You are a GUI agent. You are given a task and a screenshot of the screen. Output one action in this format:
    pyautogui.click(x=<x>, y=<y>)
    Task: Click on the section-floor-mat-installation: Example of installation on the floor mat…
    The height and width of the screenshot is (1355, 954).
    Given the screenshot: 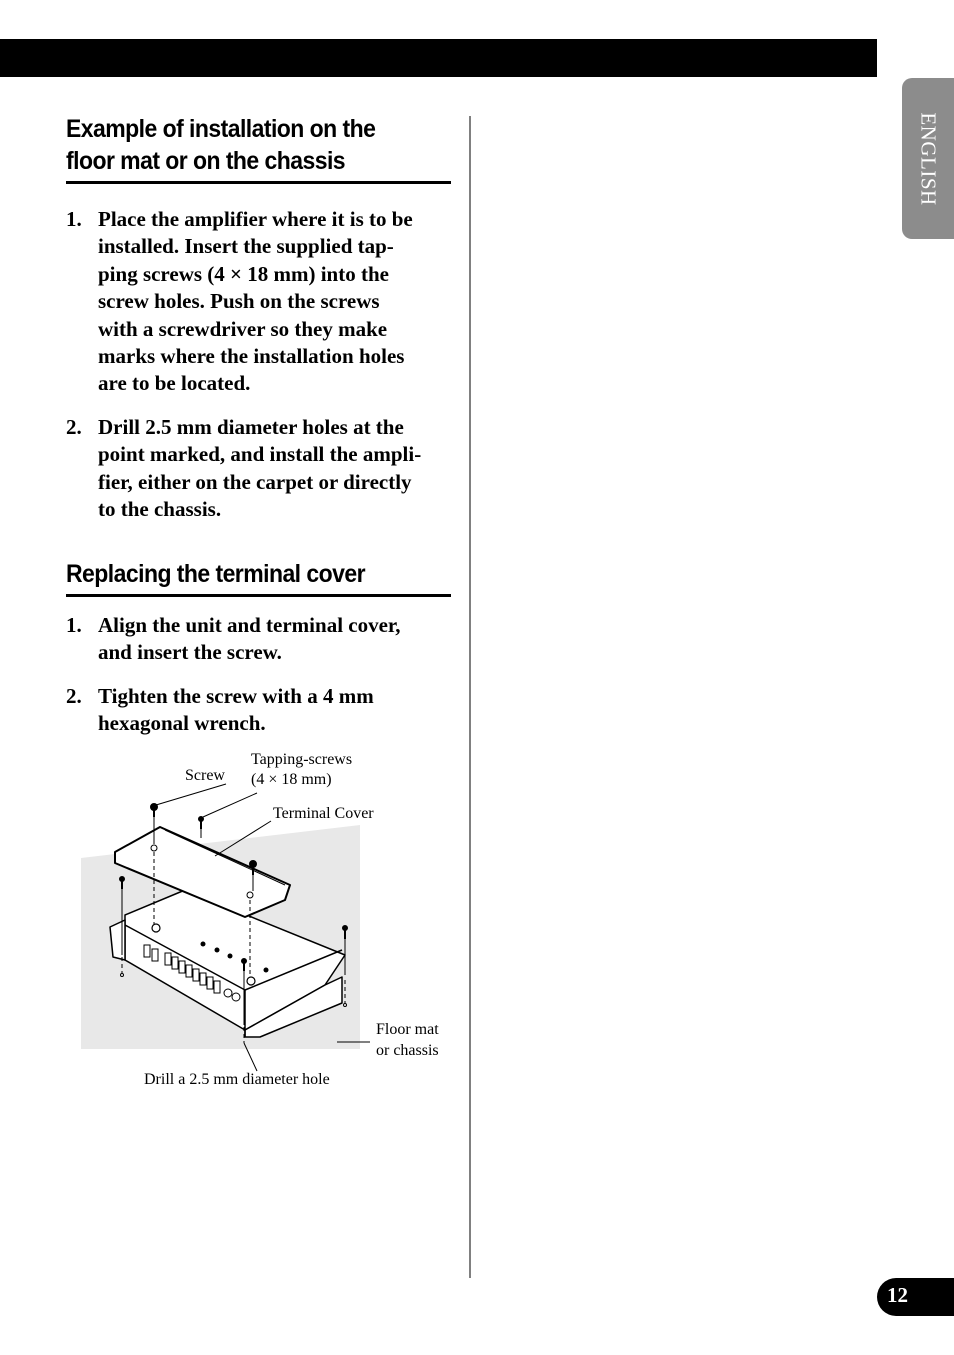 What is the action you would take?
    pyautogui.click(x=258, y=148)
    